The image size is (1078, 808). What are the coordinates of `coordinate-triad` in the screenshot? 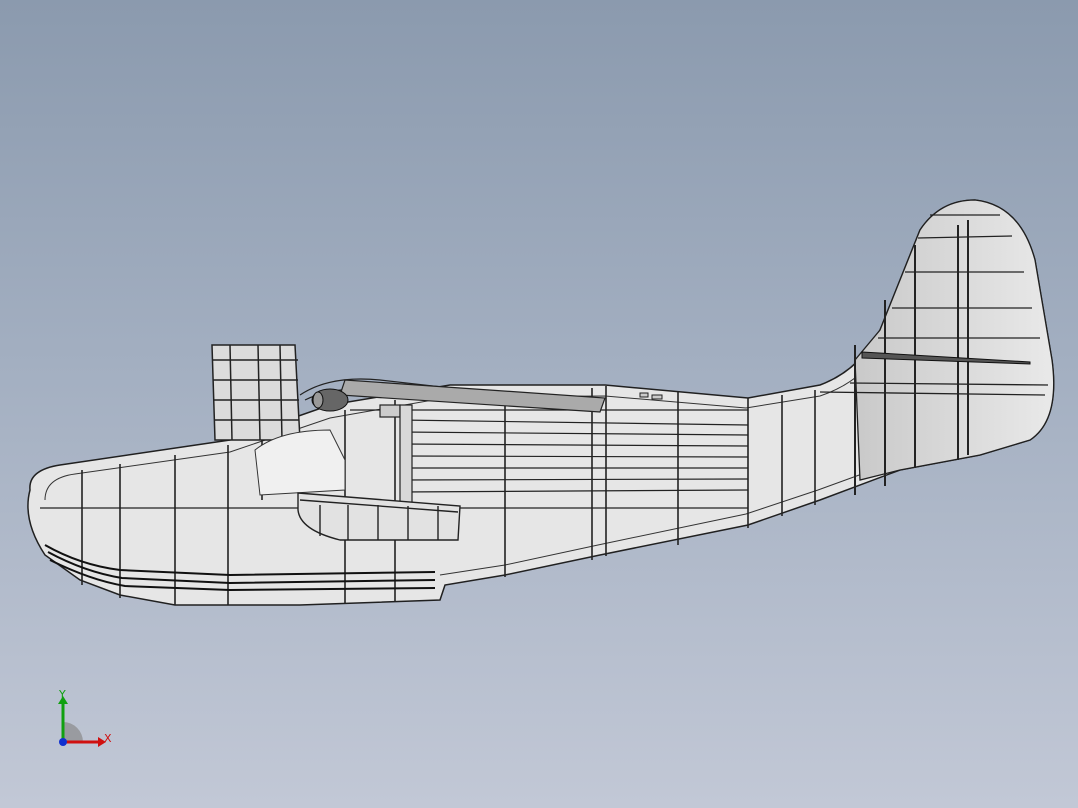 It's located at (85, 722).